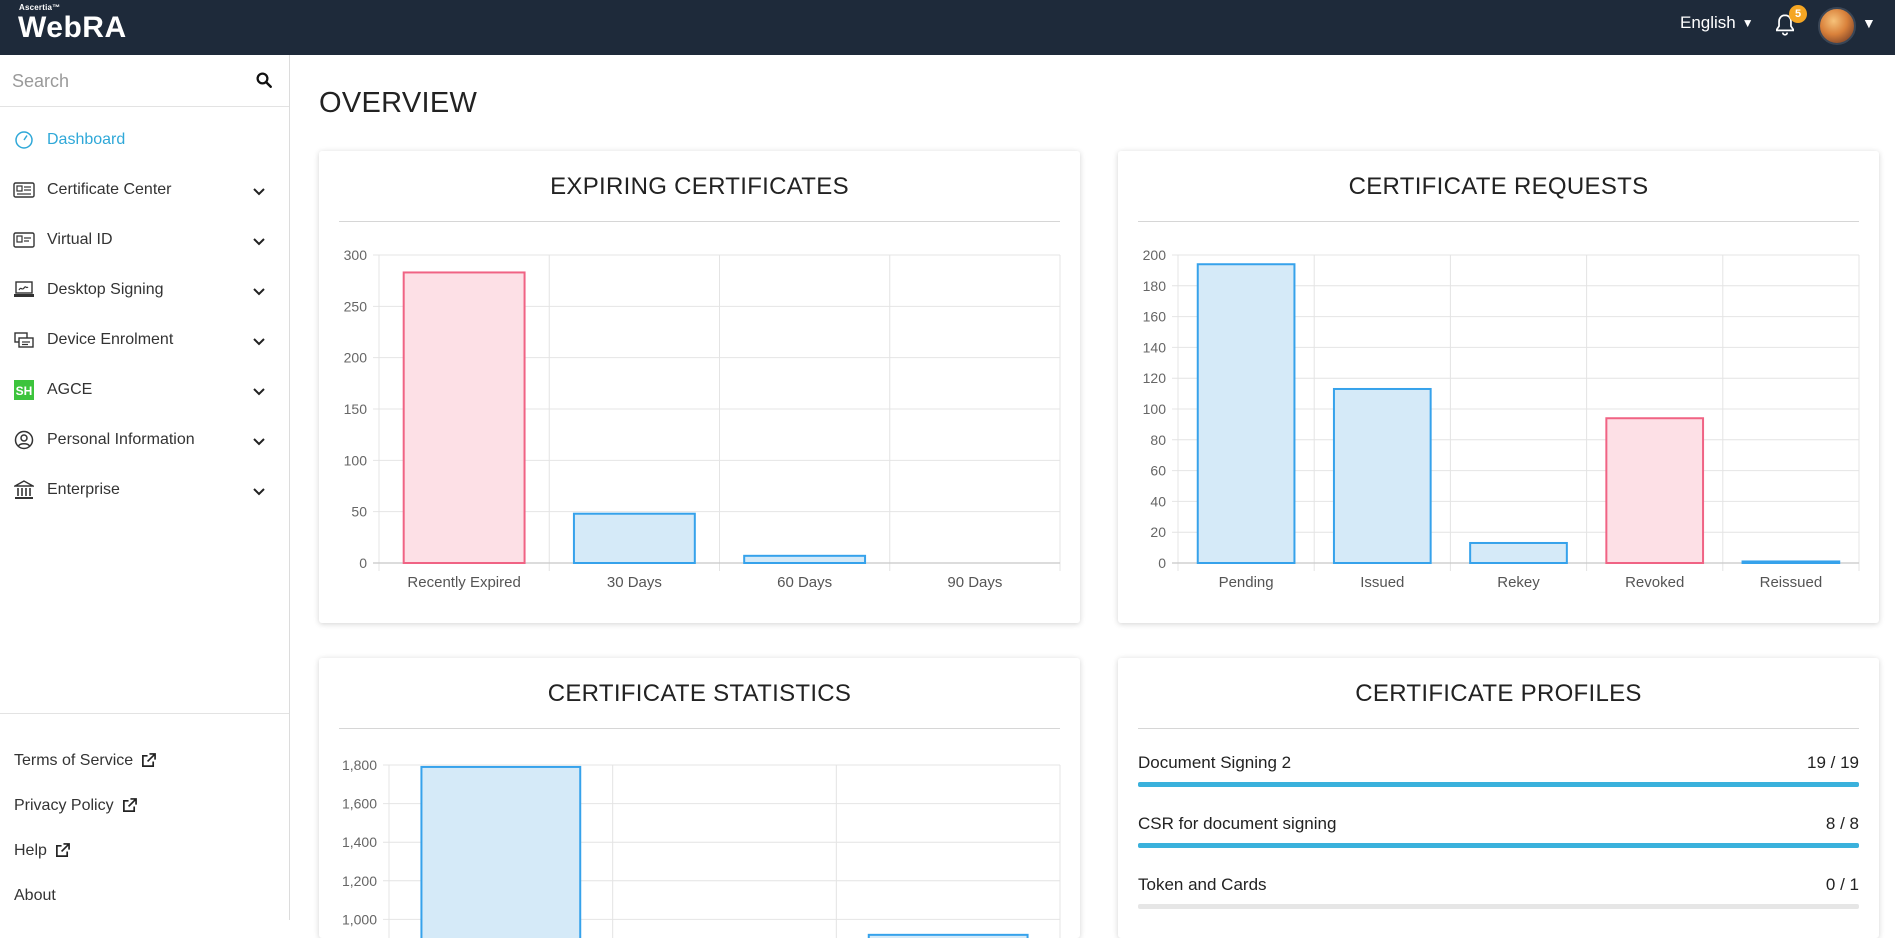 This screenshot has width=1895, height=938. What do you see at coordinates (144, 713) in the screenshot?
I see `sidebar-divider` at bounding box center [144, 713].